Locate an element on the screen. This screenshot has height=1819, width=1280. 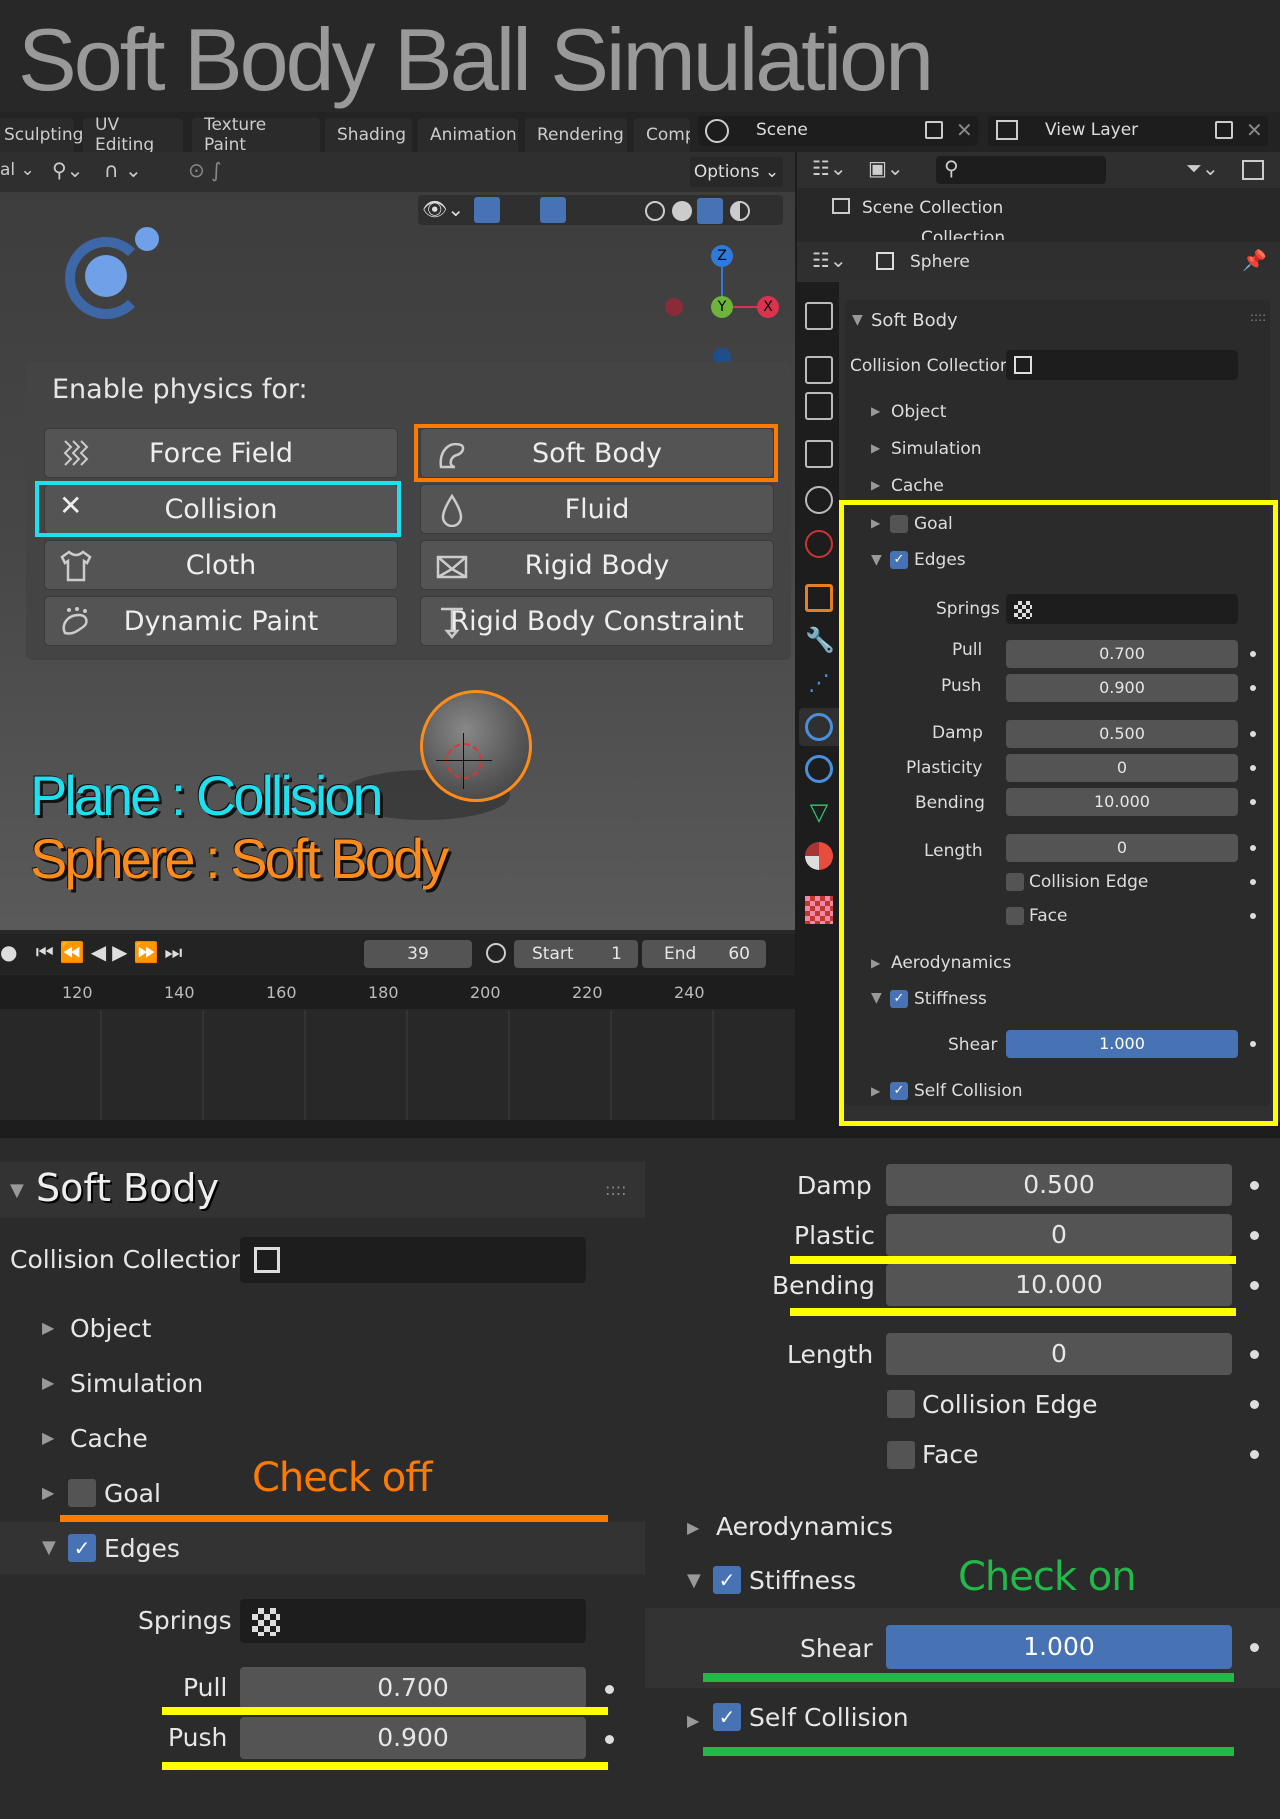
material-tab-icon is located at coordinates (819, 856).